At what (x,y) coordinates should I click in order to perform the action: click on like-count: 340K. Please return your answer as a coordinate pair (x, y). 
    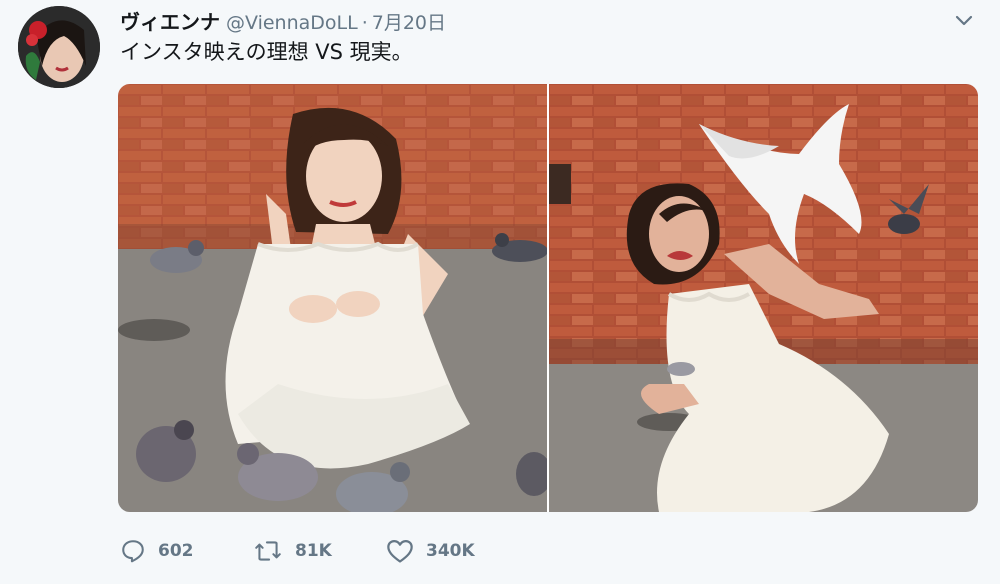
    Looking at the image, I should click on (450, 551).